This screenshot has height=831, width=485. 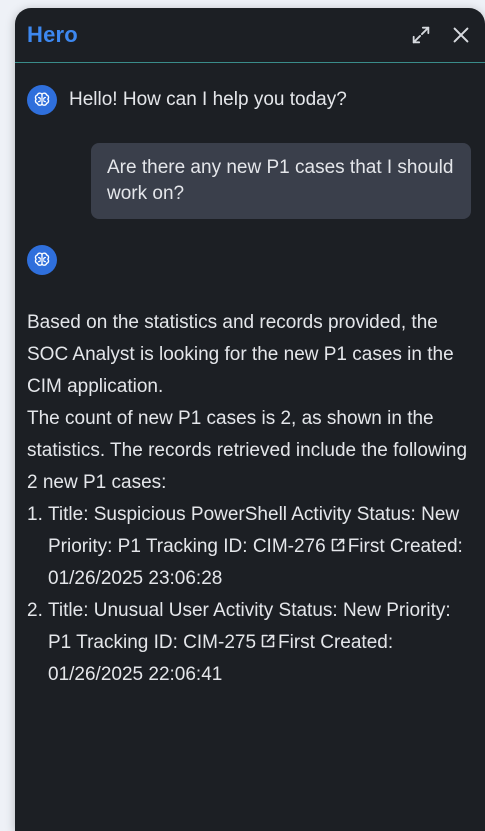 I want to click on bot-message-greeting: Hello! How can I help you today?, so click(x=249, y=100).